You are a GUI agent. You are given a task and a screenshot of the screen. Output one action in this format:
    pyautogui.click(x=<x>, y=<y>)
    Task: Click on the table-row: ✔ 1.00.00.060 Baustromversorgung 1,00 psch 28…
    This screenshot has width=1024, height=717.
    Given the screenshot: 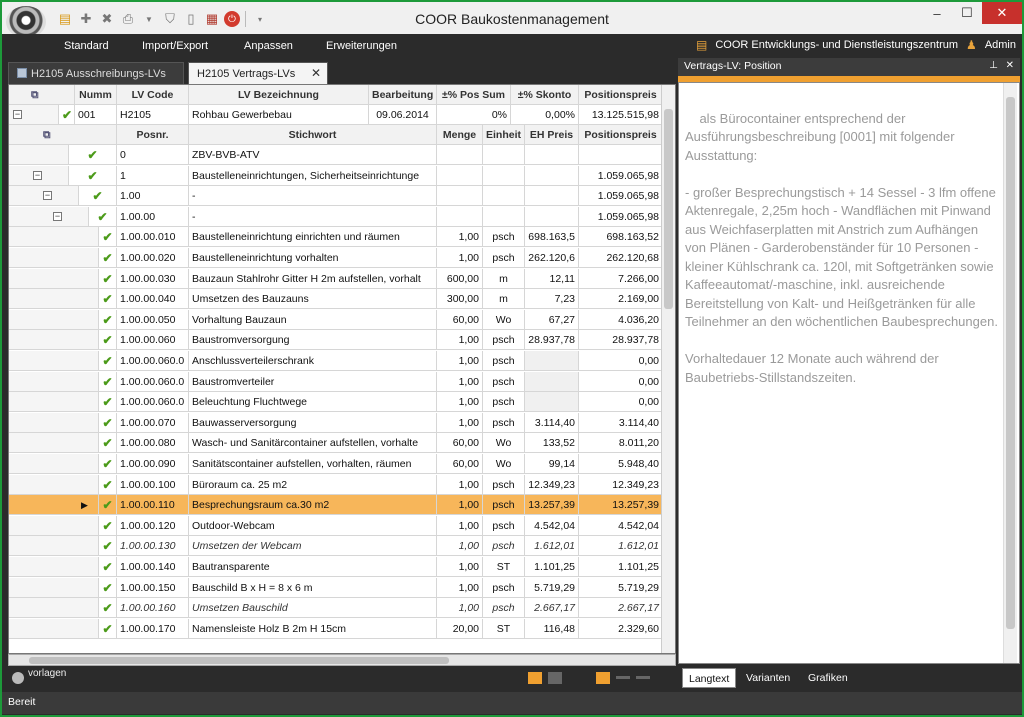 What is the action you would take?
    pyautogui.click(x=336, y=340)
    